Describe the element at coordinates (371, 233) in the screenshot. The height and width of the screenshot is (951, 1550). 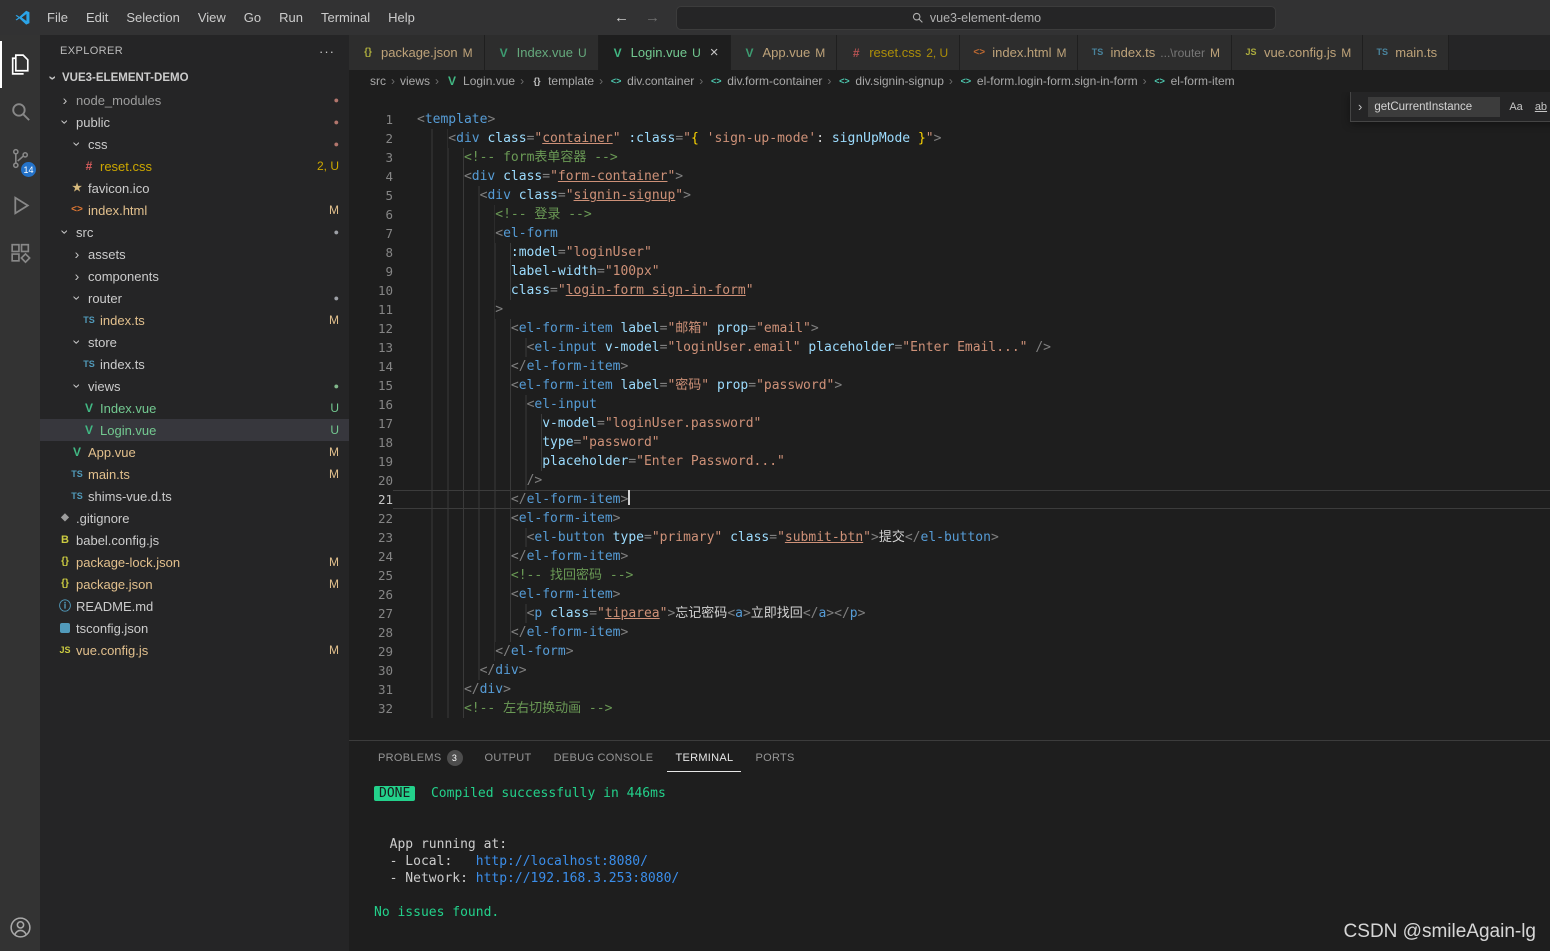
I see `line-number: 7` at that location.